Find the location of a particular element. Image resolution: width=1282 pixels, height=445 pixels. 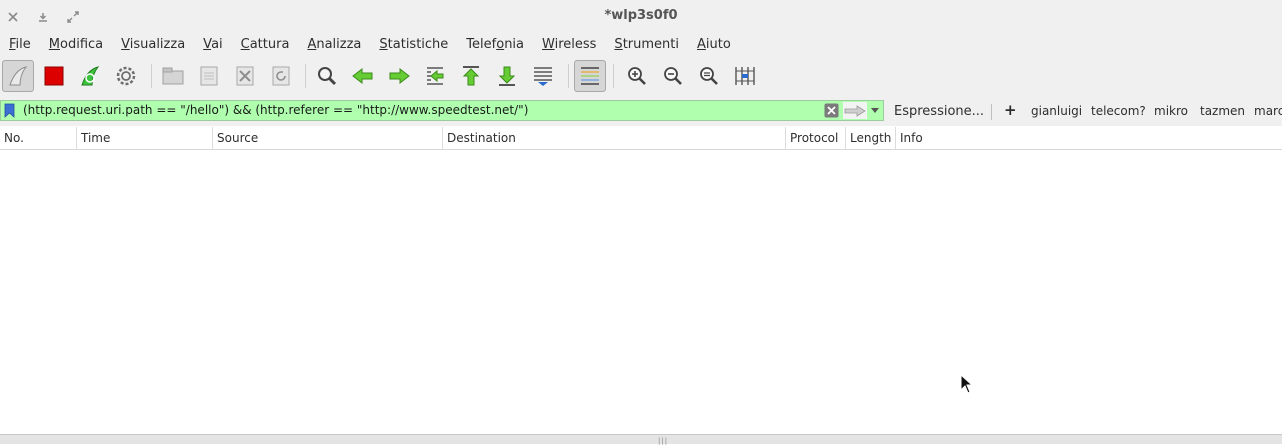

column-header-info: Info is located at coordinates (1089, 138).